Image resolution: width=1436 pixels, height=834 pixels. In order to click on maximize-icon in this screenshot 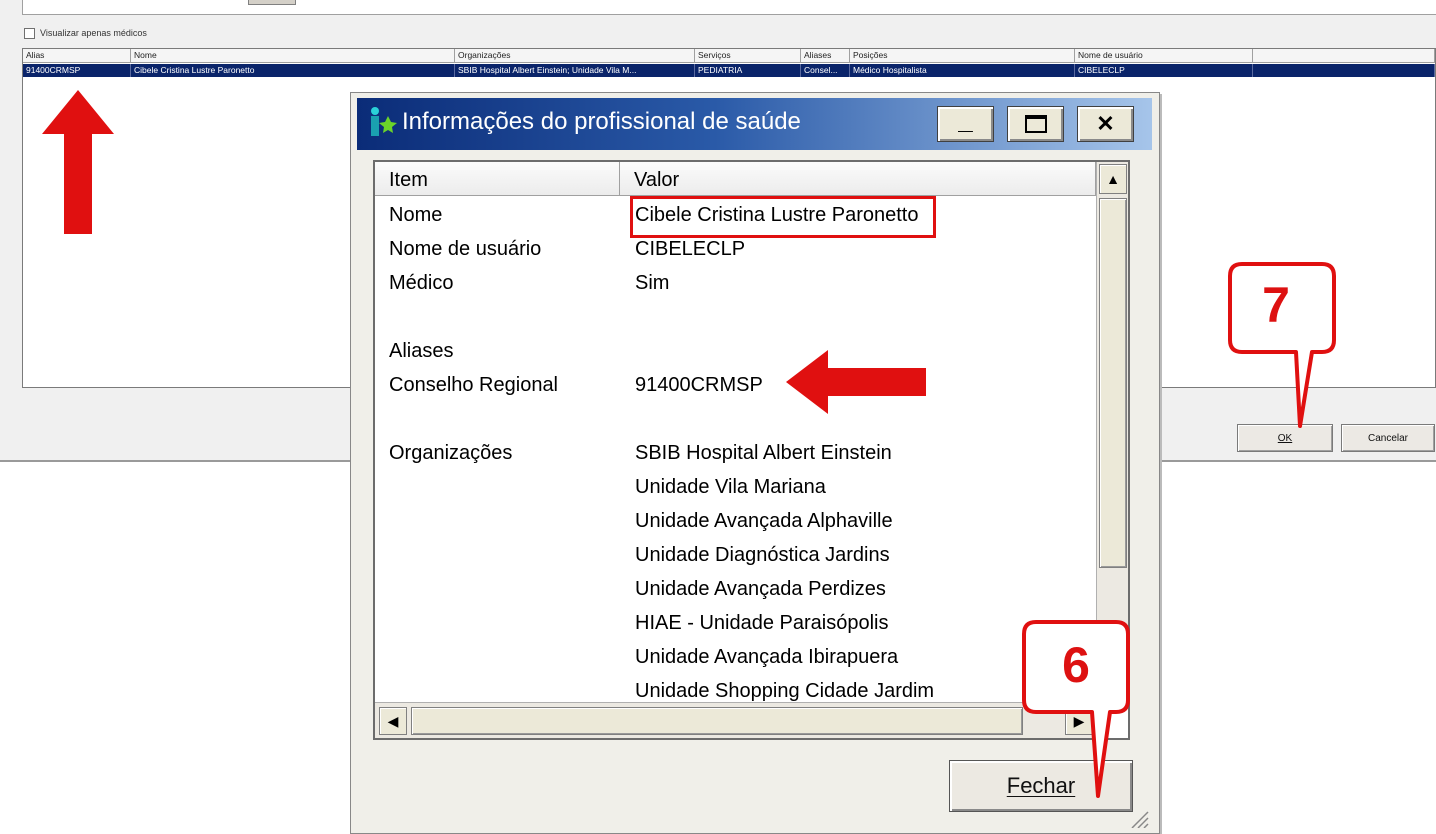, I will do `click(1035, 124)`.